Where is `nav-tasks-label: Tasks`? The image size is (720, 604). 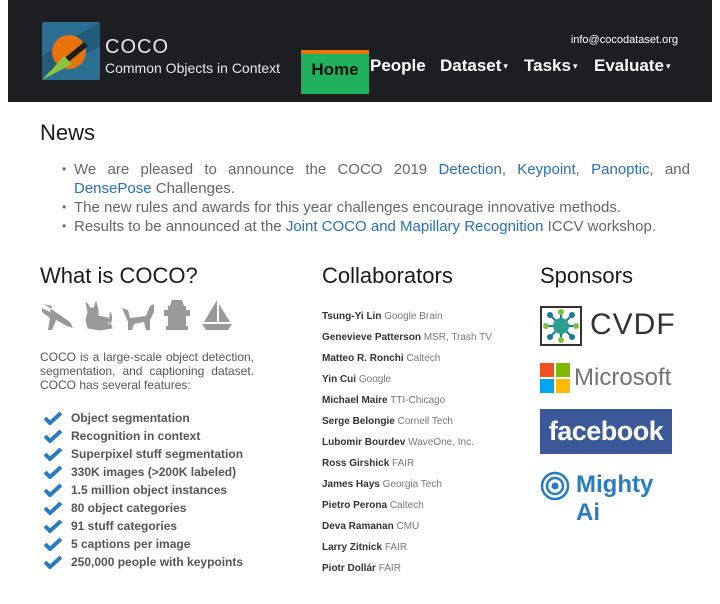 nav-tasks-label: Tasks is located at coordinates (547, 65).